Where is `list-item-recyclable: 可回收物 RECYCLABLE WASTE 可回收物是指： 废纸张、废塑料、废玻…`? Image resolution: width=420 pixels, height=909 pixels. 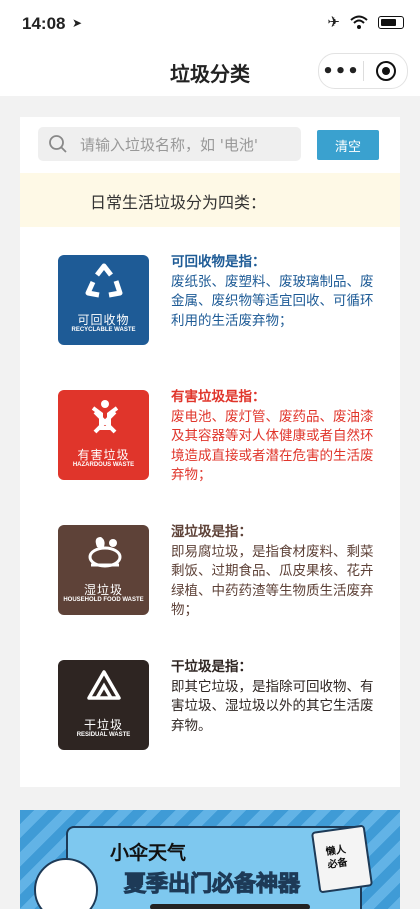
list-item-recyclable: 可回收物 RECYCLABLE WASTE 可回收物是指： 废纸张、废塑料、废玻… is located at coordinates (210, 286).